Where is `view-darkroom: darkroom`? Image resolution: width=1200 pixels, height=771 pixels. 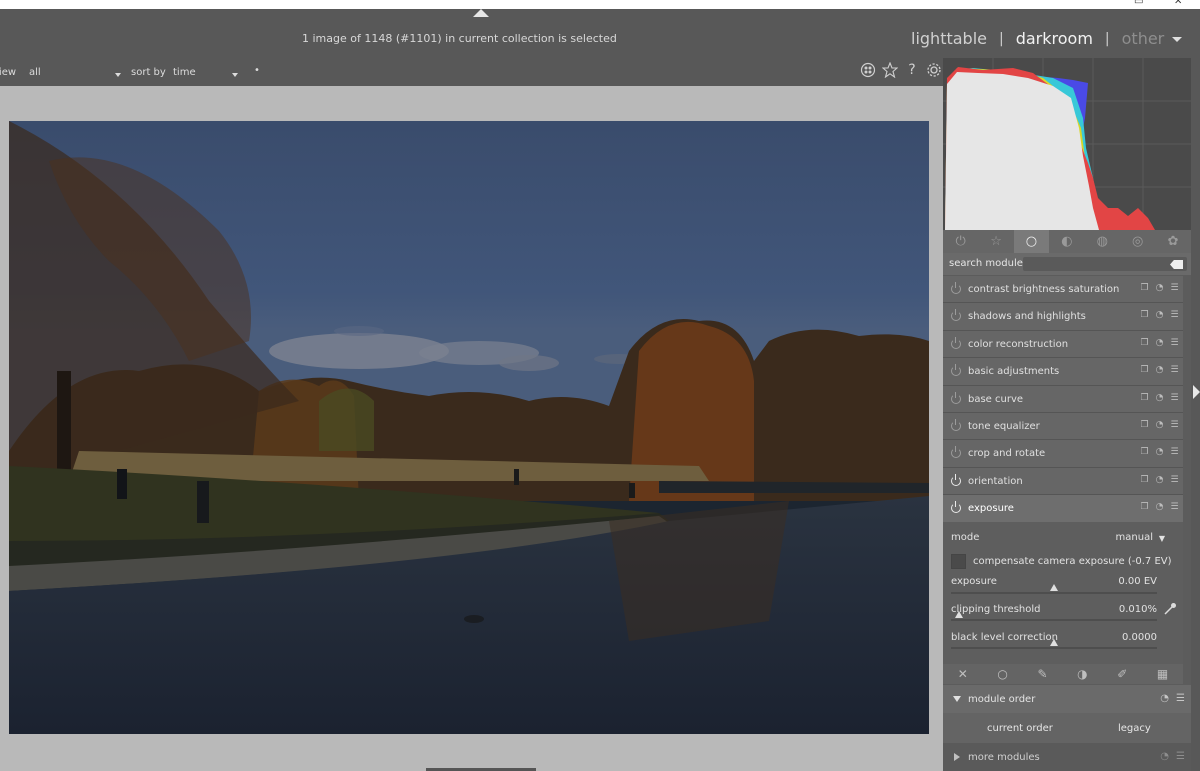
view-darkroom: darkroom is located at coordinates (1054, 38).